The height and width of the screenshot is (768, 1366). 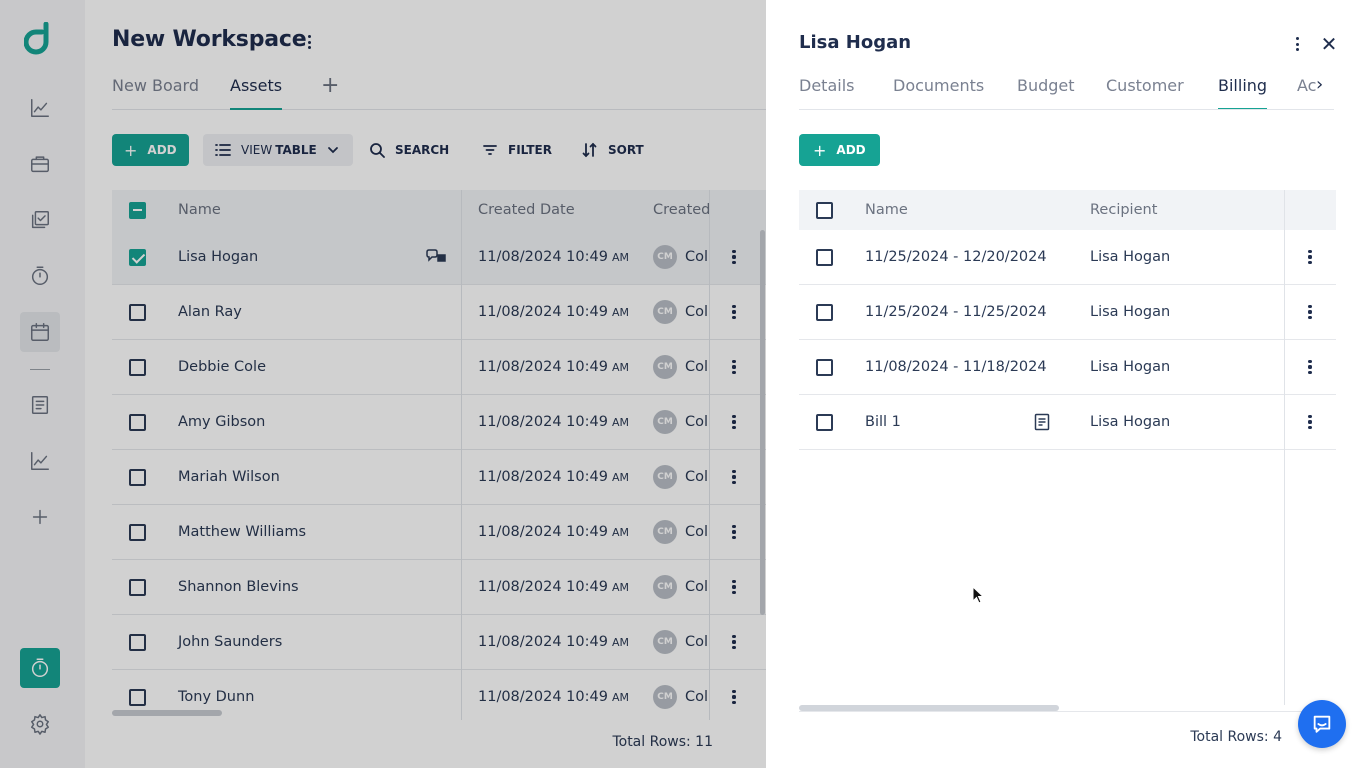 I want to click on bill-name: 11/25/2024 - 12/20/2024, so click(x=956, y=257).